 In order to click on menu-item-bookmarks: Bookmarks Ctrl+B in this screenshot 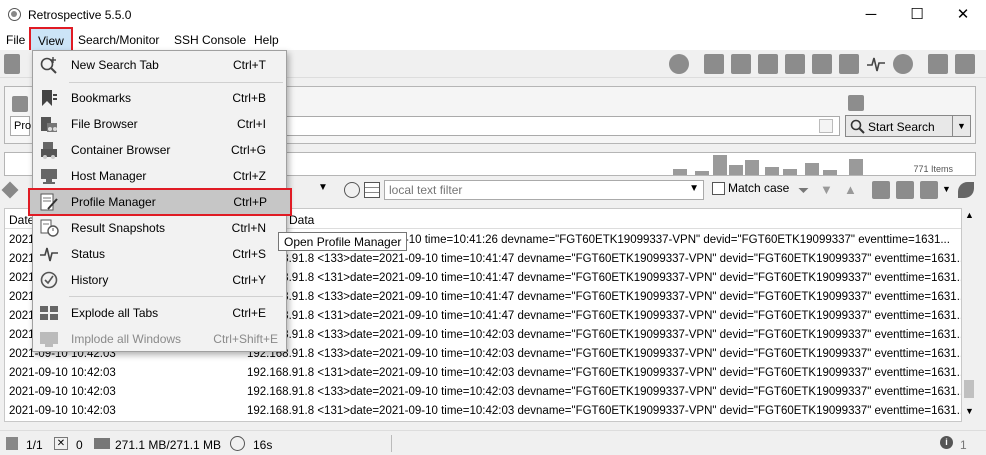, I will do `click(159, 98)`.